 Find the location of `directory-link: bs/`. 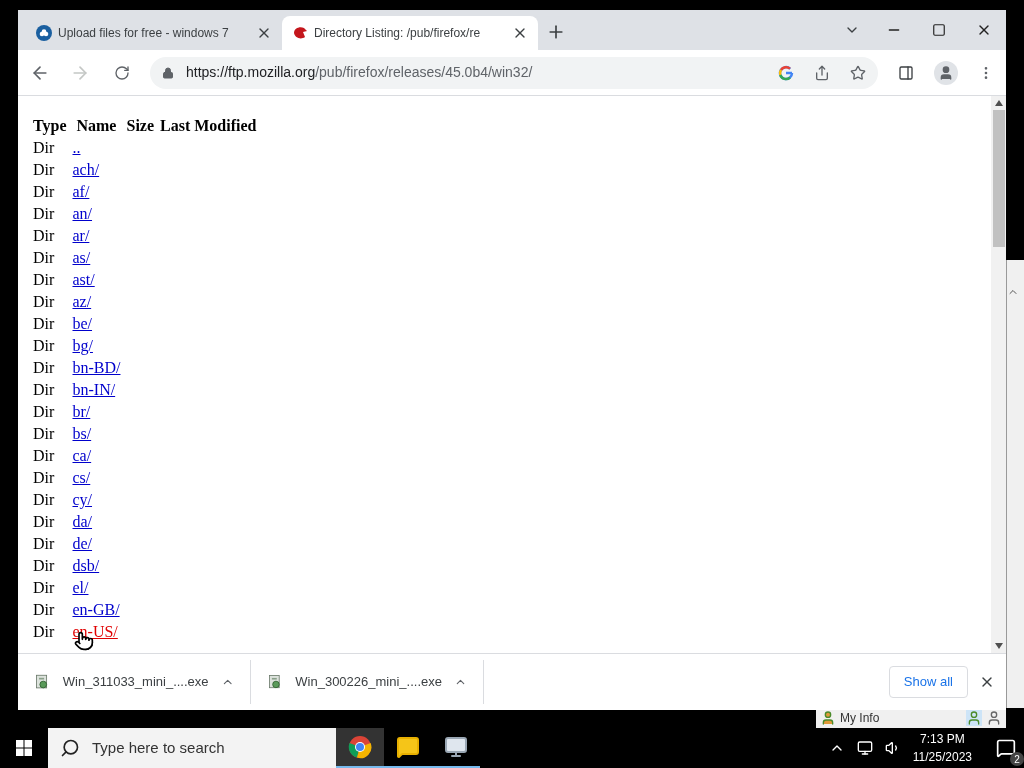

directory-link: bs/ is located at coordinates (82, 433).